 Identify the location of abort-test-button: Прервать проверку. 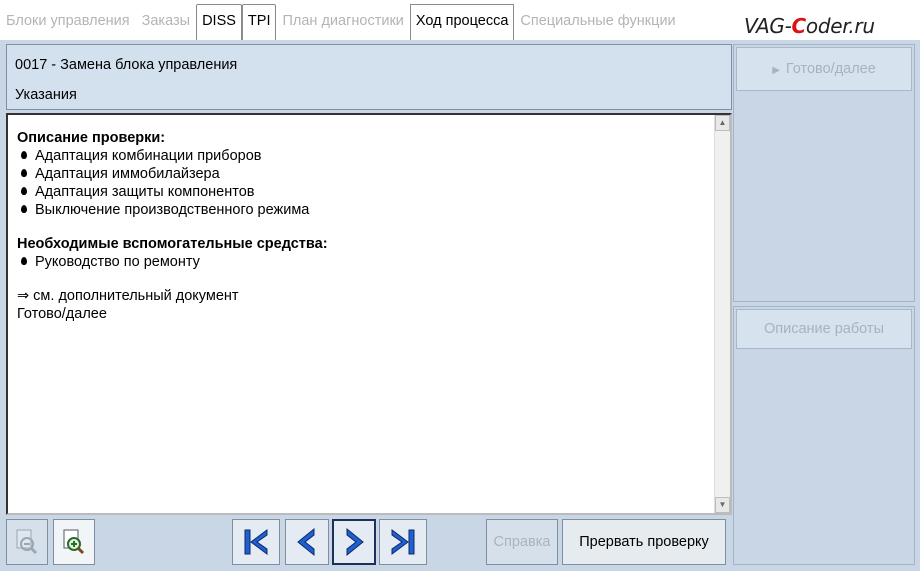
(644, 542).